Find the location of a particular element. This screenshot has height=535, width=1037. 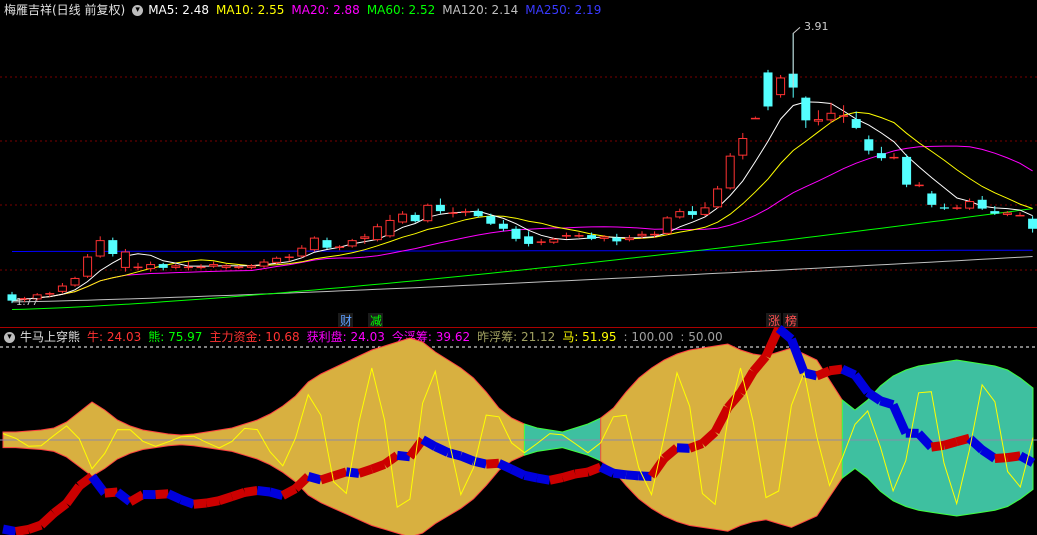

badge-reduce: 减 is located at coordinates (376, 321).